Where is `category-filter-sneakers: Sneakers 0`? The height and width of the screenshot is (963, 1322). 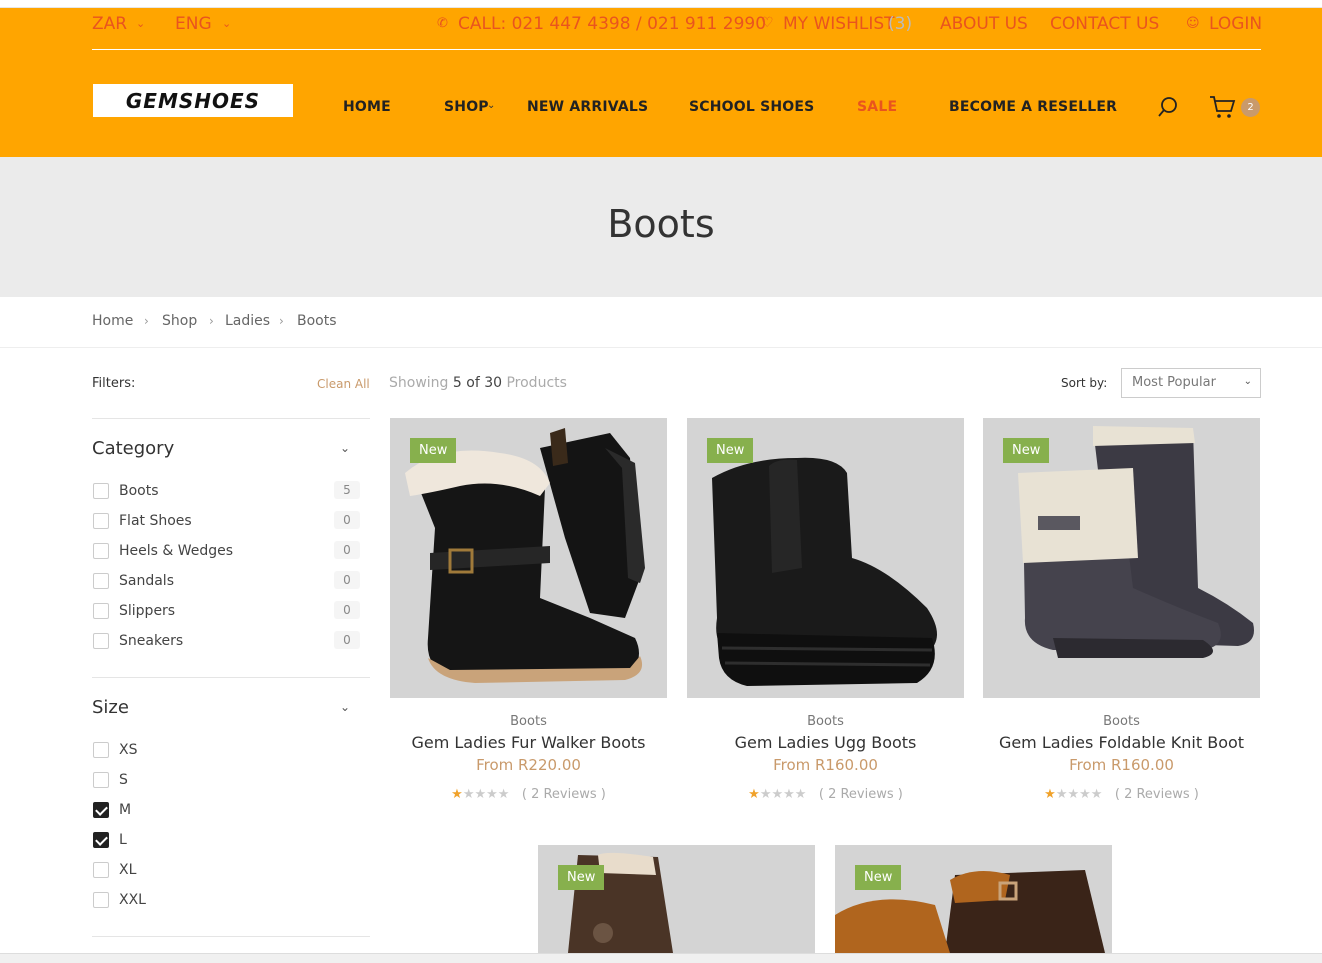
category-filter-sneakers: Sneakers 0 is located at coordinates (227, 641).